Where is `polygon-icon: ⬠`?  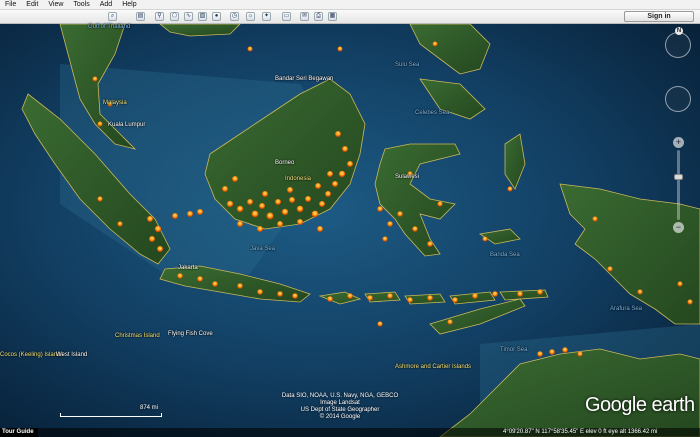
polygon-icon: ⬠ is located at coordinates (174, 16).